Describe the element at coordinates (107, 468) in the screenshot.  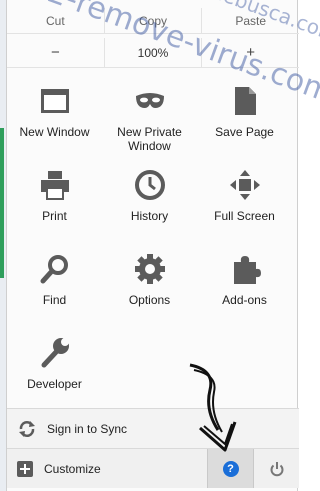
I see `customize-button: Customize` at that location.